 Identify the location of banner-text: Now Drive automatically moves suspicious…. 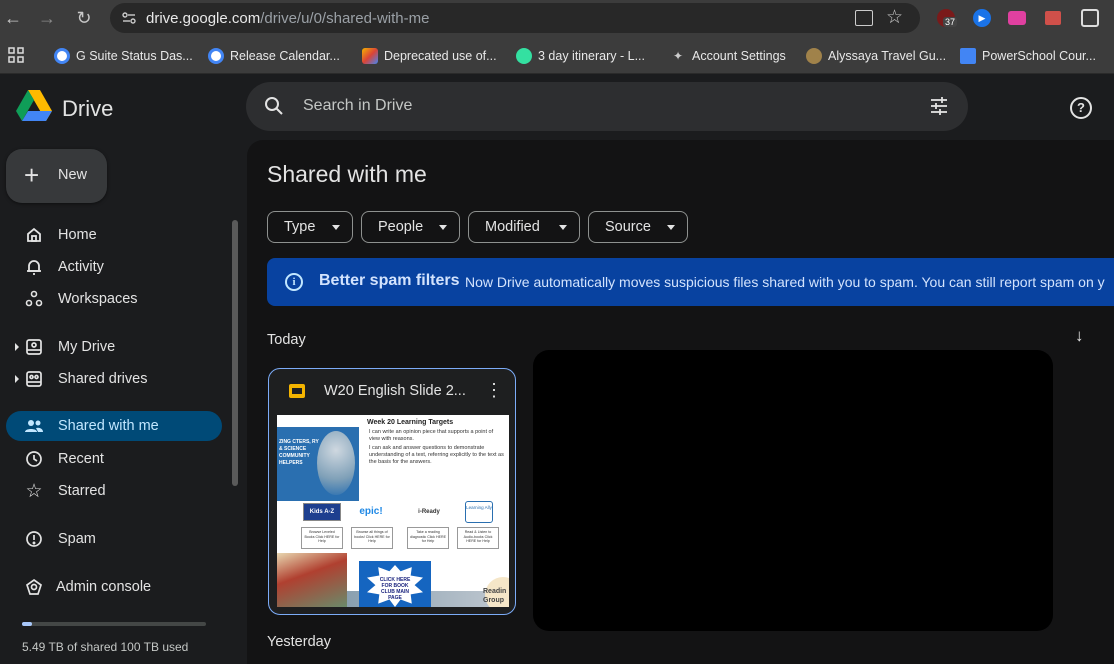
(785, 282).